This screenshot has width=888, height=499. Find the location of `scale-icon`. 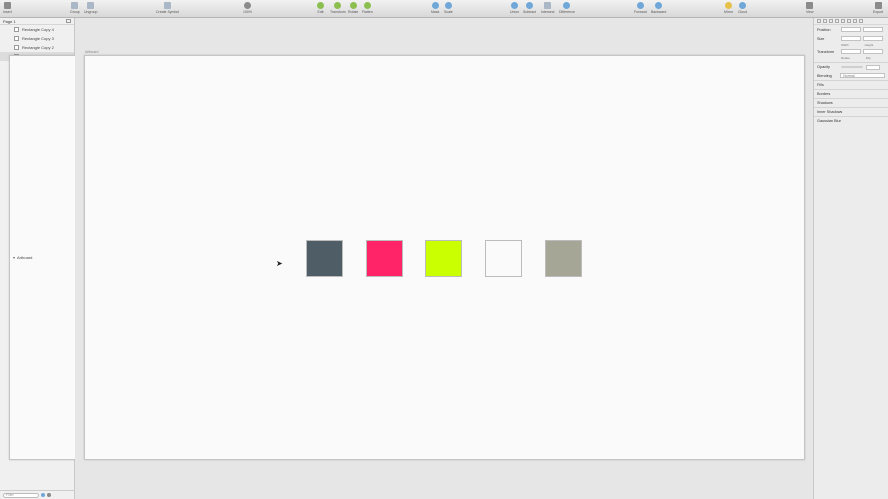

scale-icon is located at coordinates (448, 5).